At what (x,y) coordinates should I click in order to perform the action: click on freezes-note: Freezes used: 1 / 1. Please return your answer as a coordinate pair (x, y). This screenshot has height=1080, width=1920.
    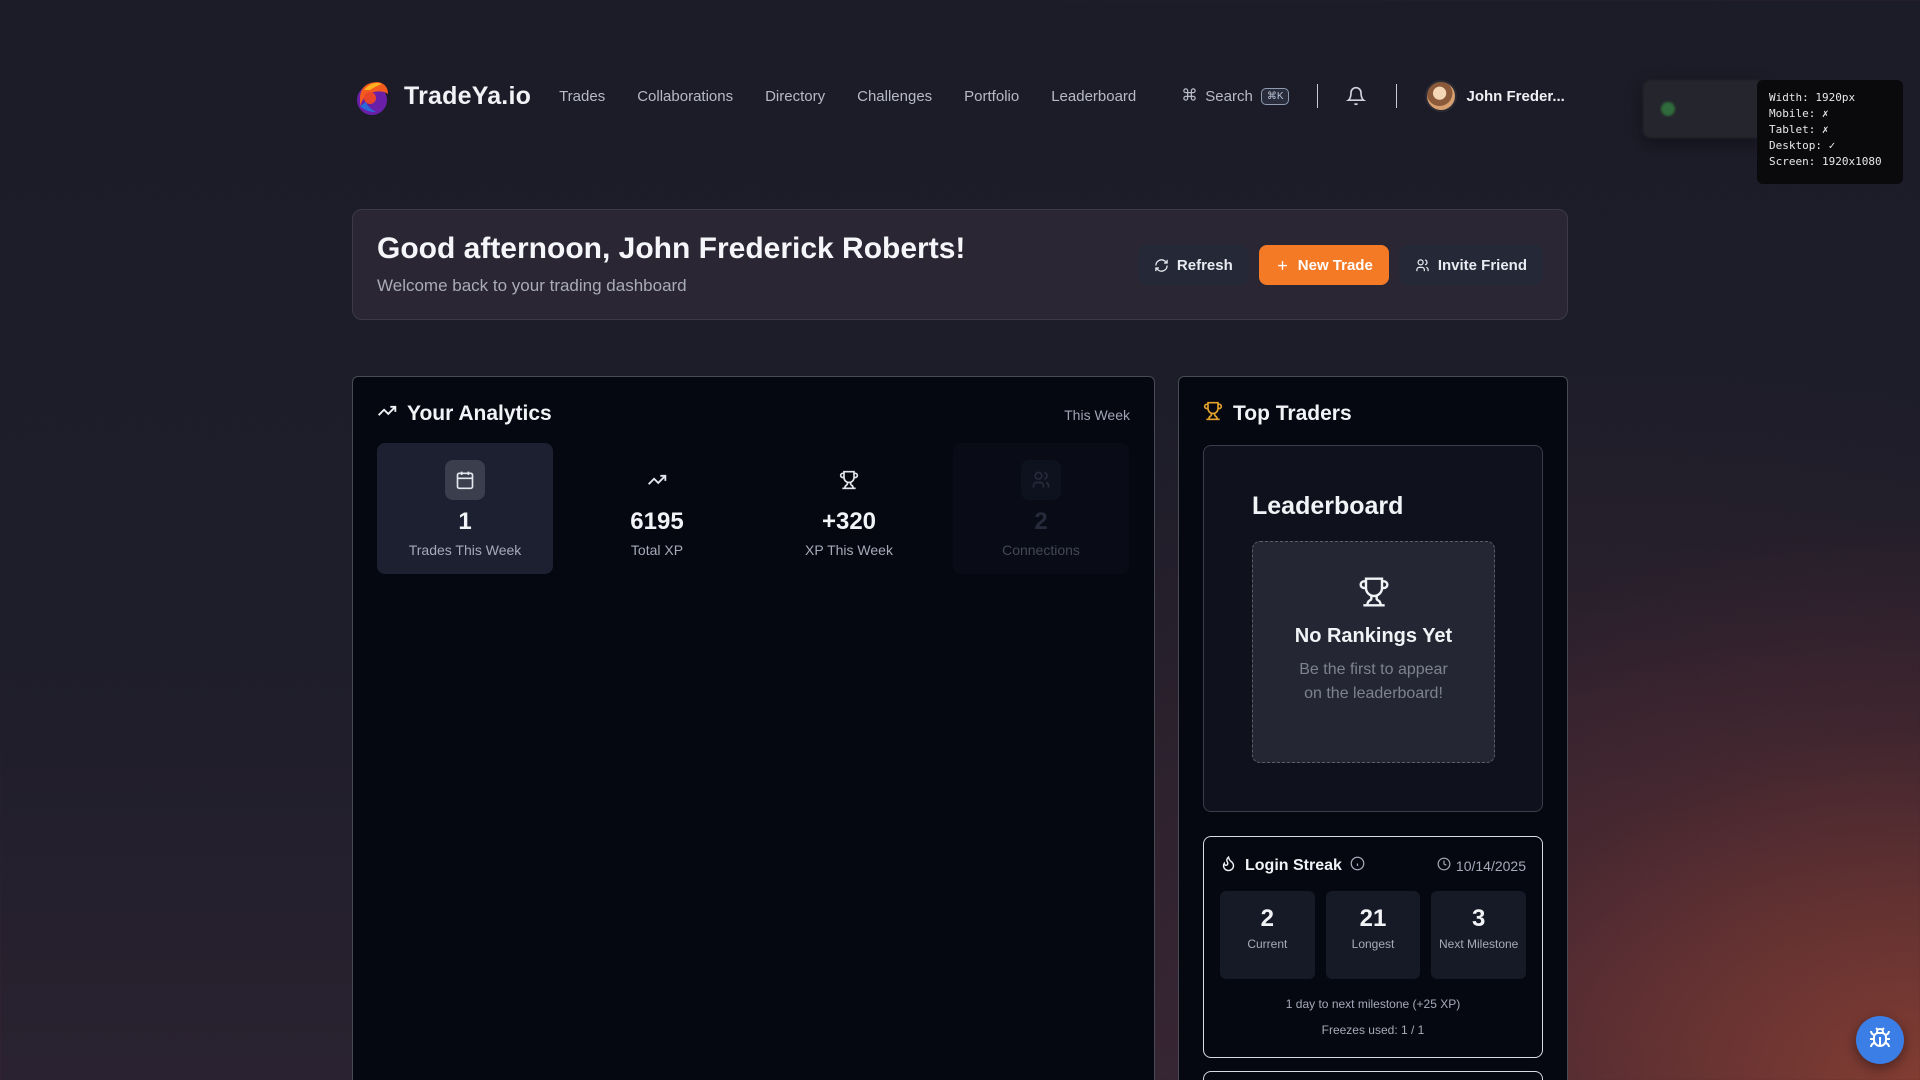
    Looking at the image, I should click on (1373, 1030).